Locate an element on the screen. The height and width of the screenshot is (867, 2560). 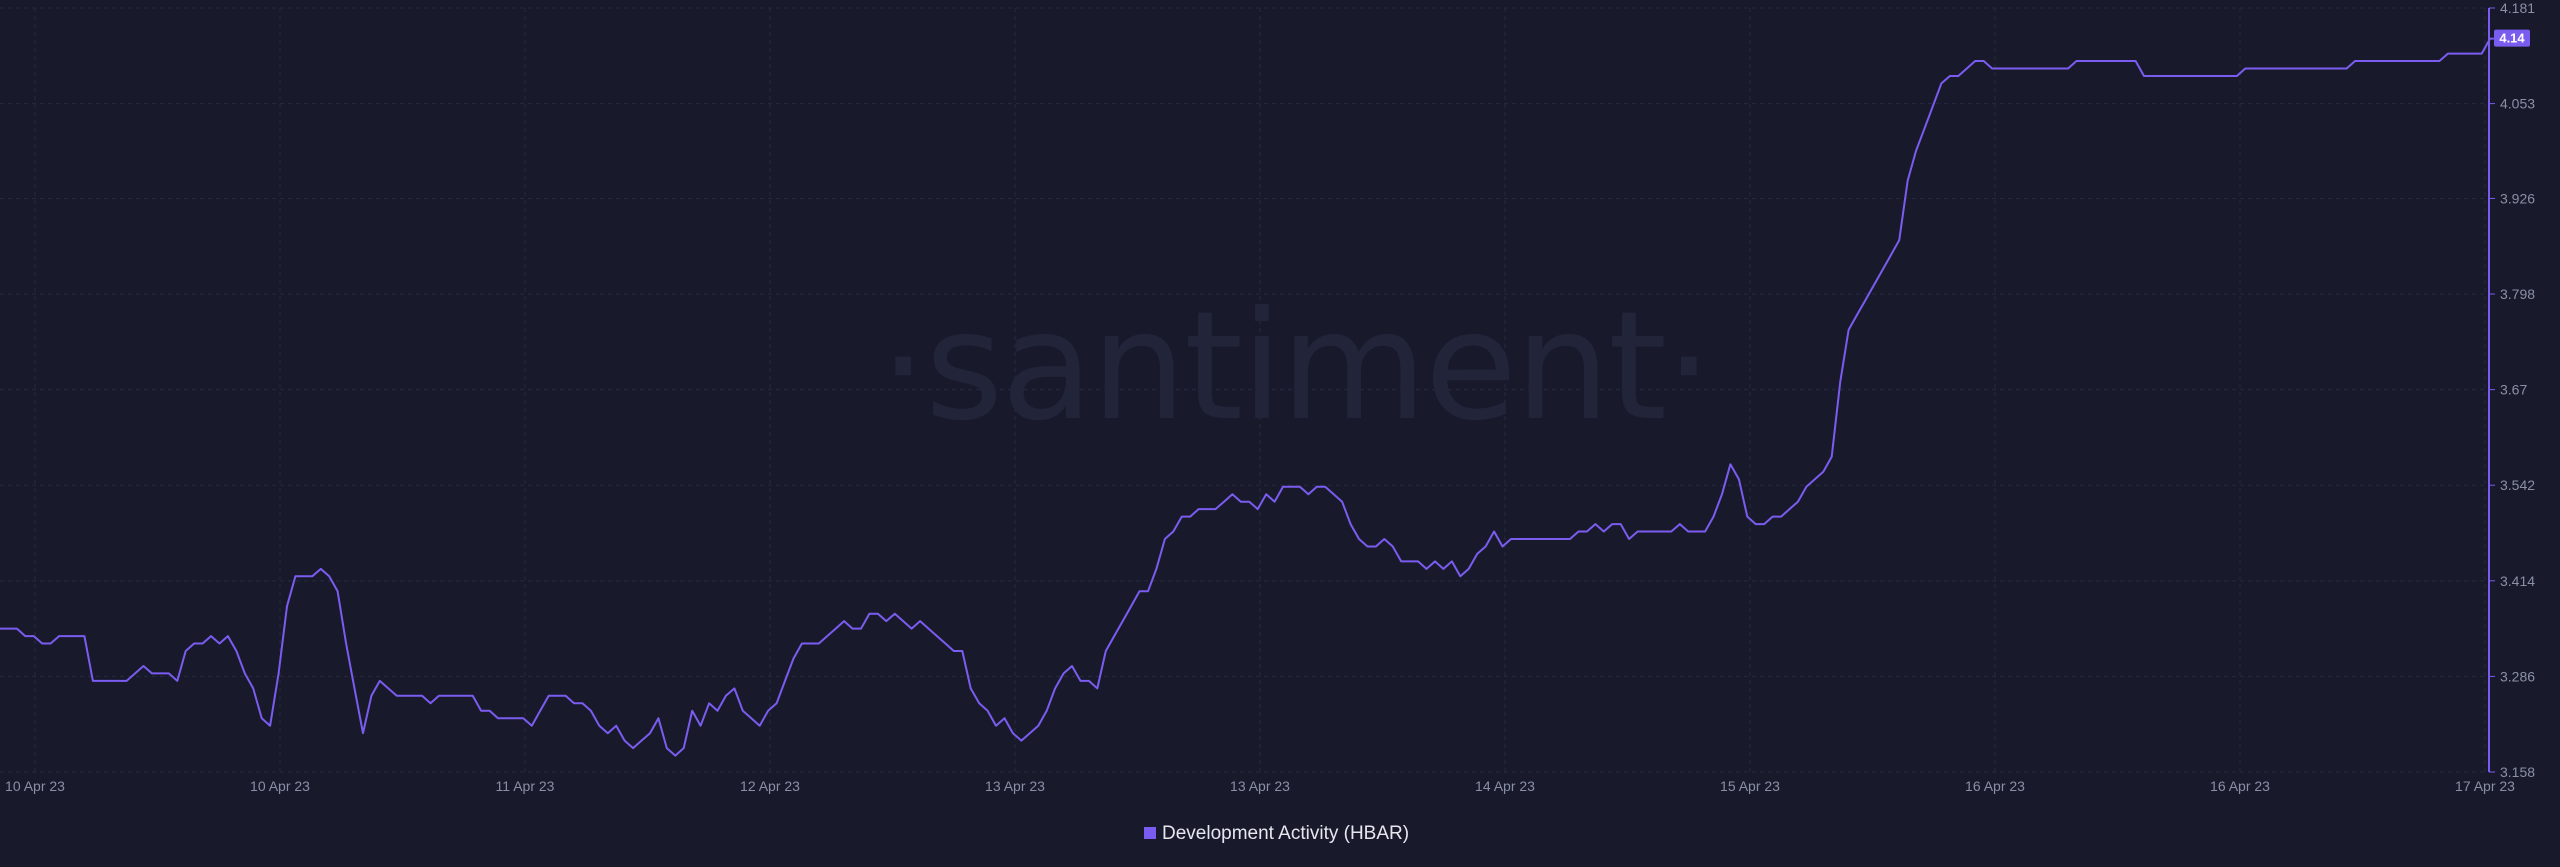
y-tick-label-1: 4.053 is located at coordinates (2517, 104).